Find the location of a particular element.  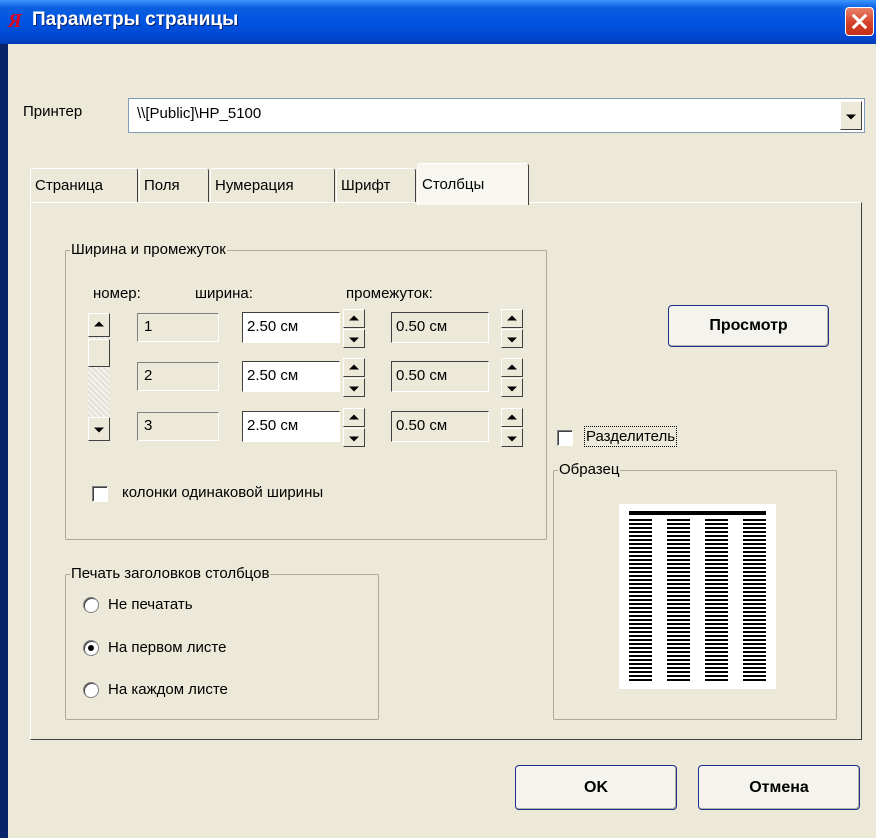

scroll-down-button is located at coordinates (99, 429).